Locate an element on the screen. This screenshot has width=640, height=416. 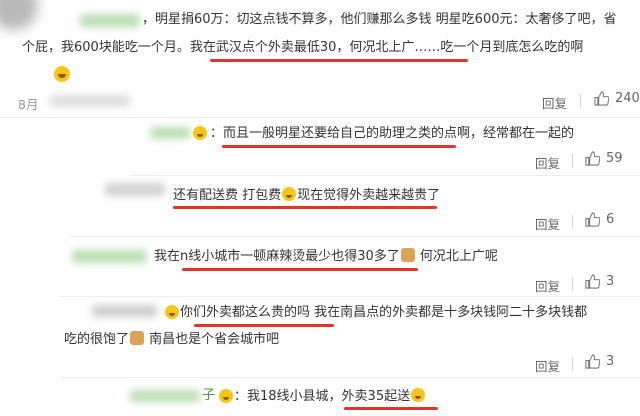
meta-redacted is located at coordinates (90, 101).